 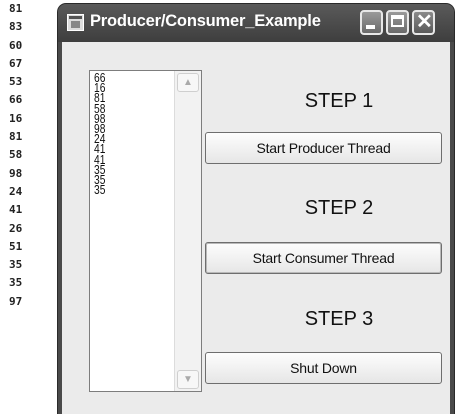 What do you see at coordinates (205, 21) in the screenshot?
I see `window-title: Producer/Consumer_Example` at bounding box center [205, 21].